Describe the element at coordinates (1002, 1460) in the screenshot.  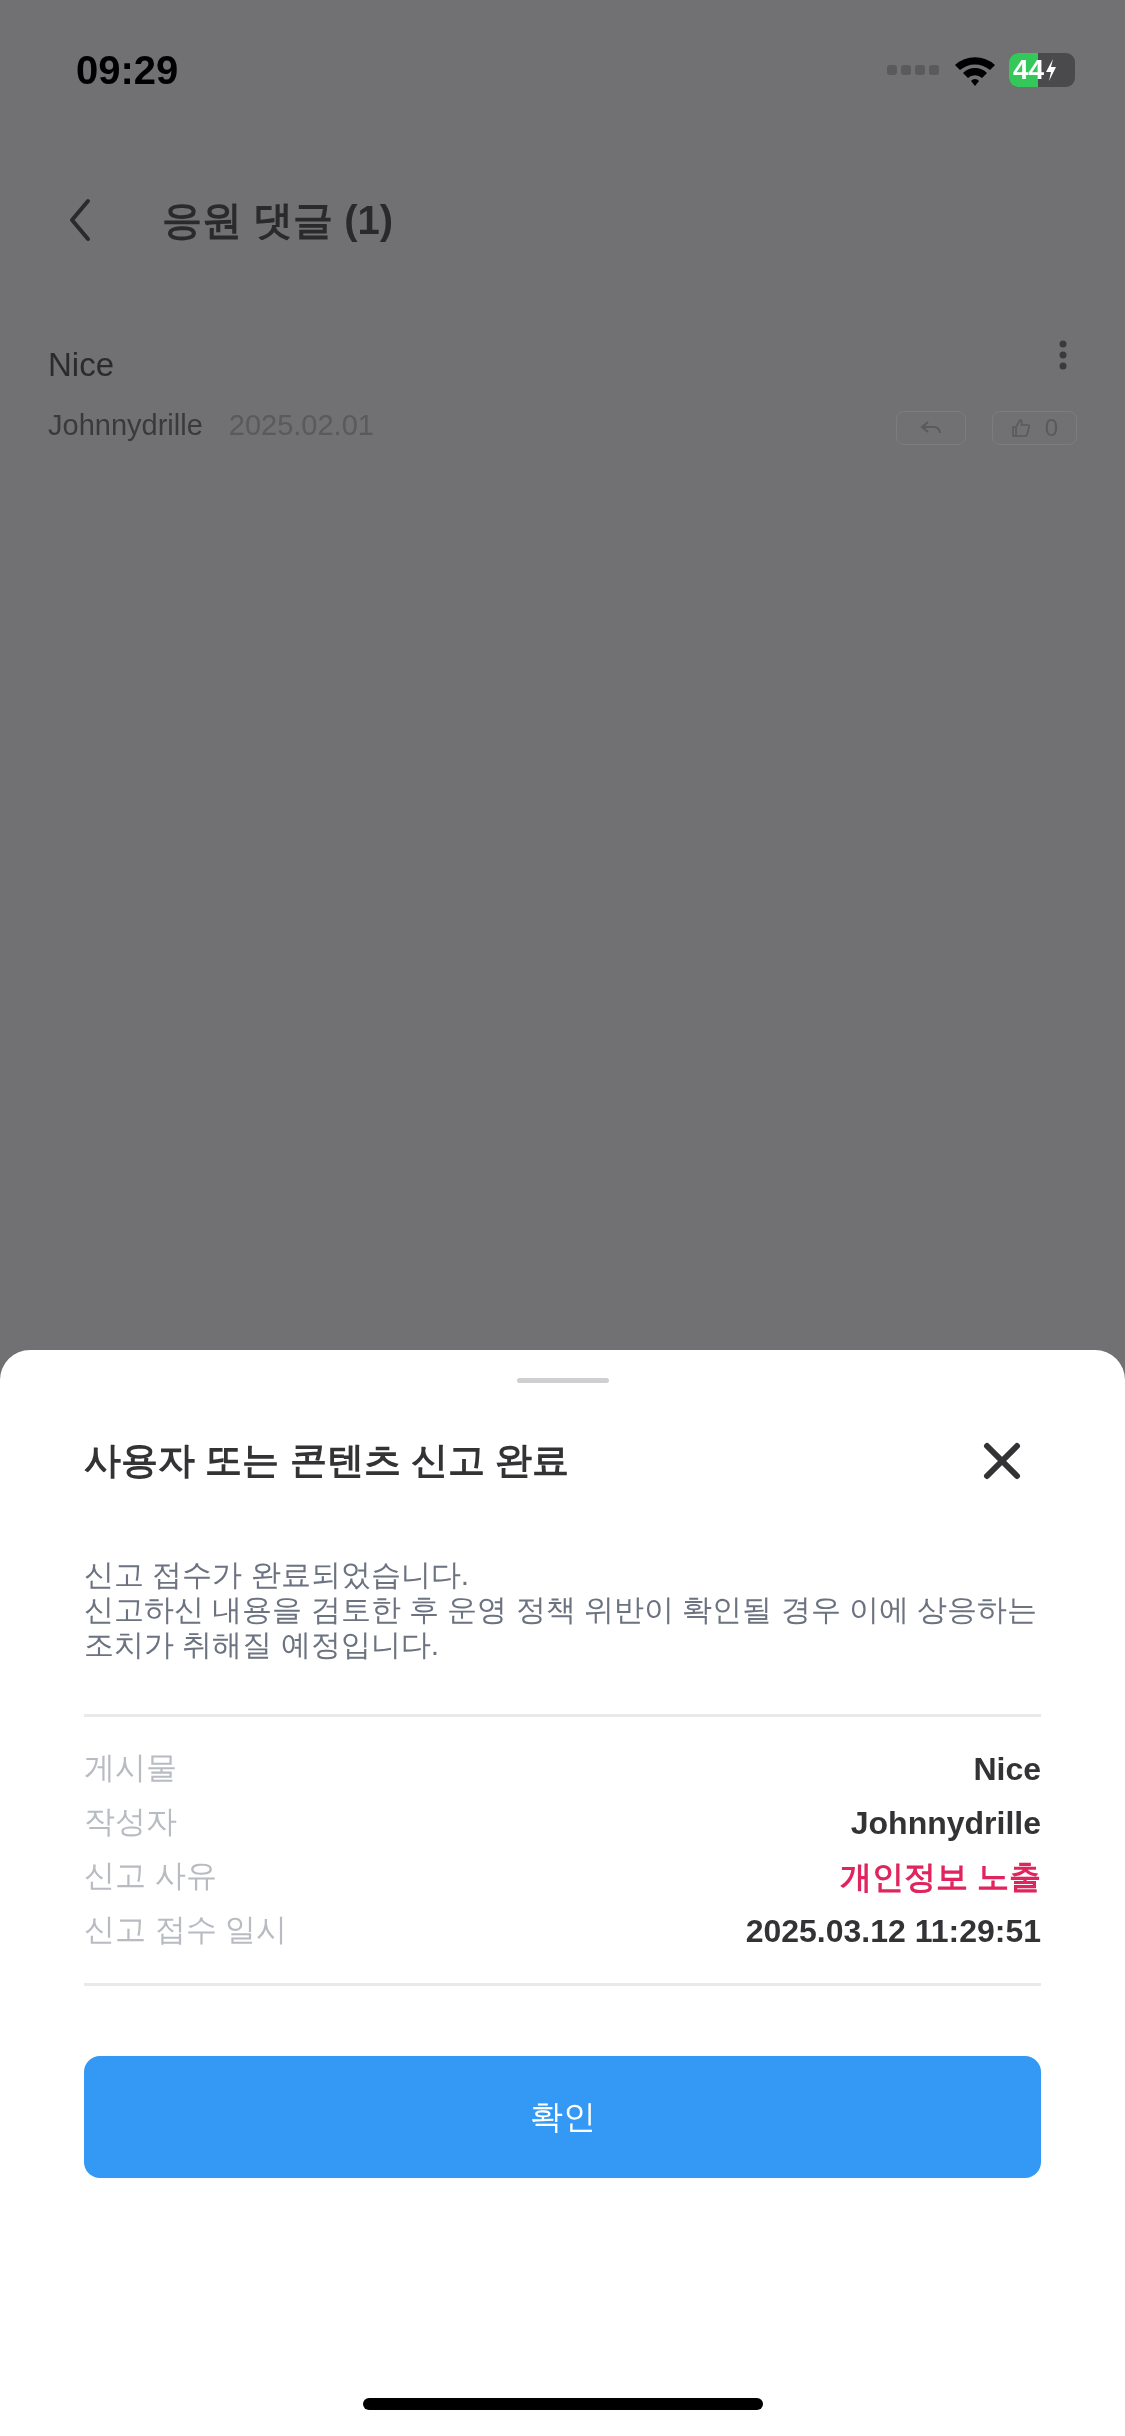
I see `close-icon` at that location.